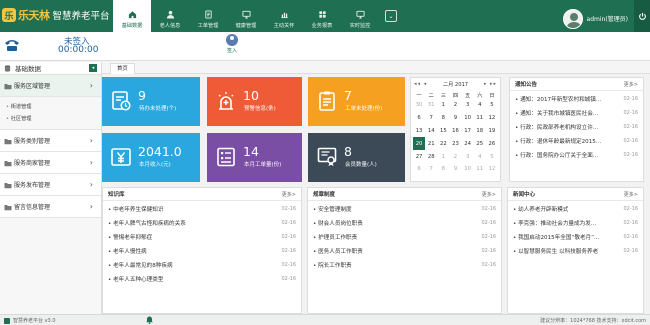 The width and height of the screenshot is (650, 325). What do you see at coordinates (455, 143) in the screenshot?
I see `calendar-day: 23` at bounding box center [455, 143].